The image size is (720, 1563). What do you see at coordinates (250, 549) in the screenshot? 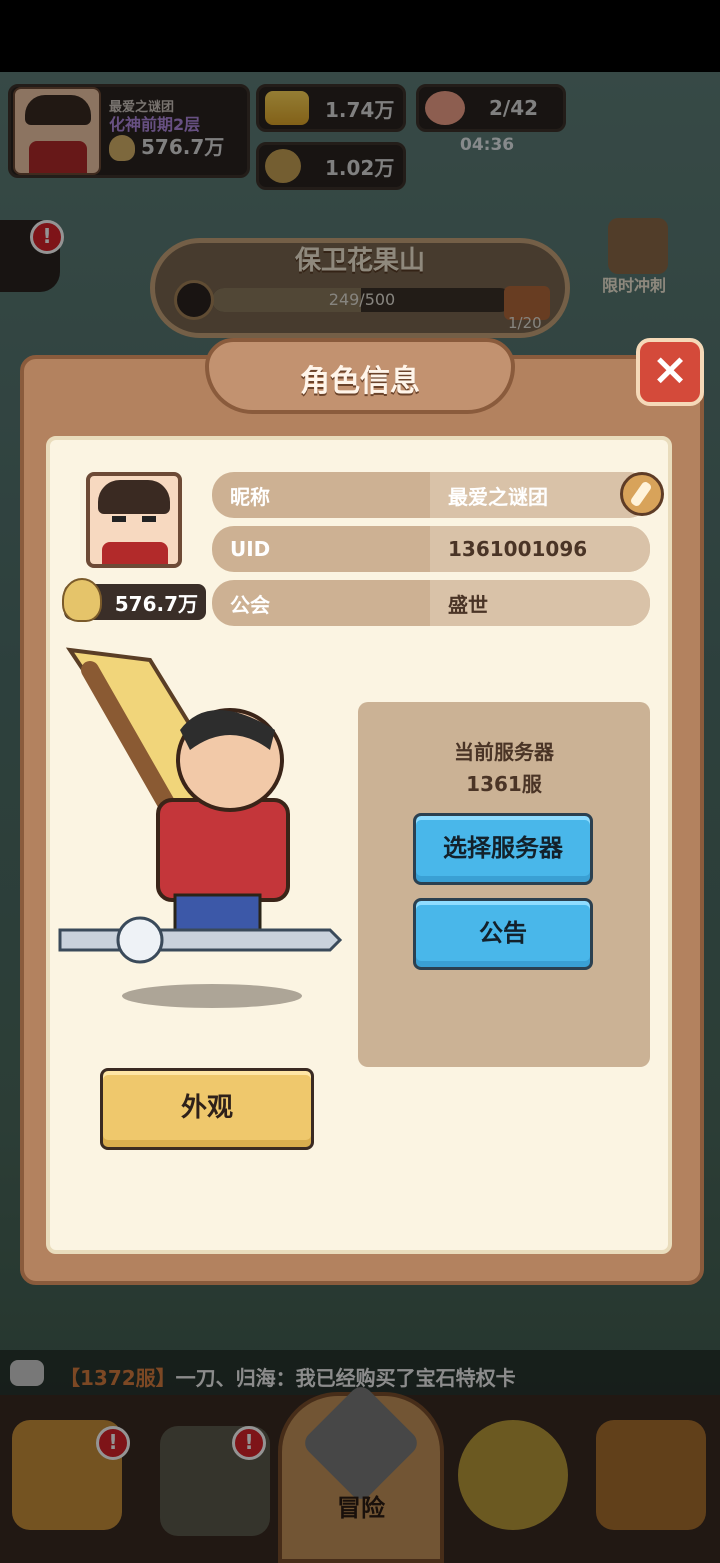
I see `uid-key: UID` at bounding box center [250, 549].